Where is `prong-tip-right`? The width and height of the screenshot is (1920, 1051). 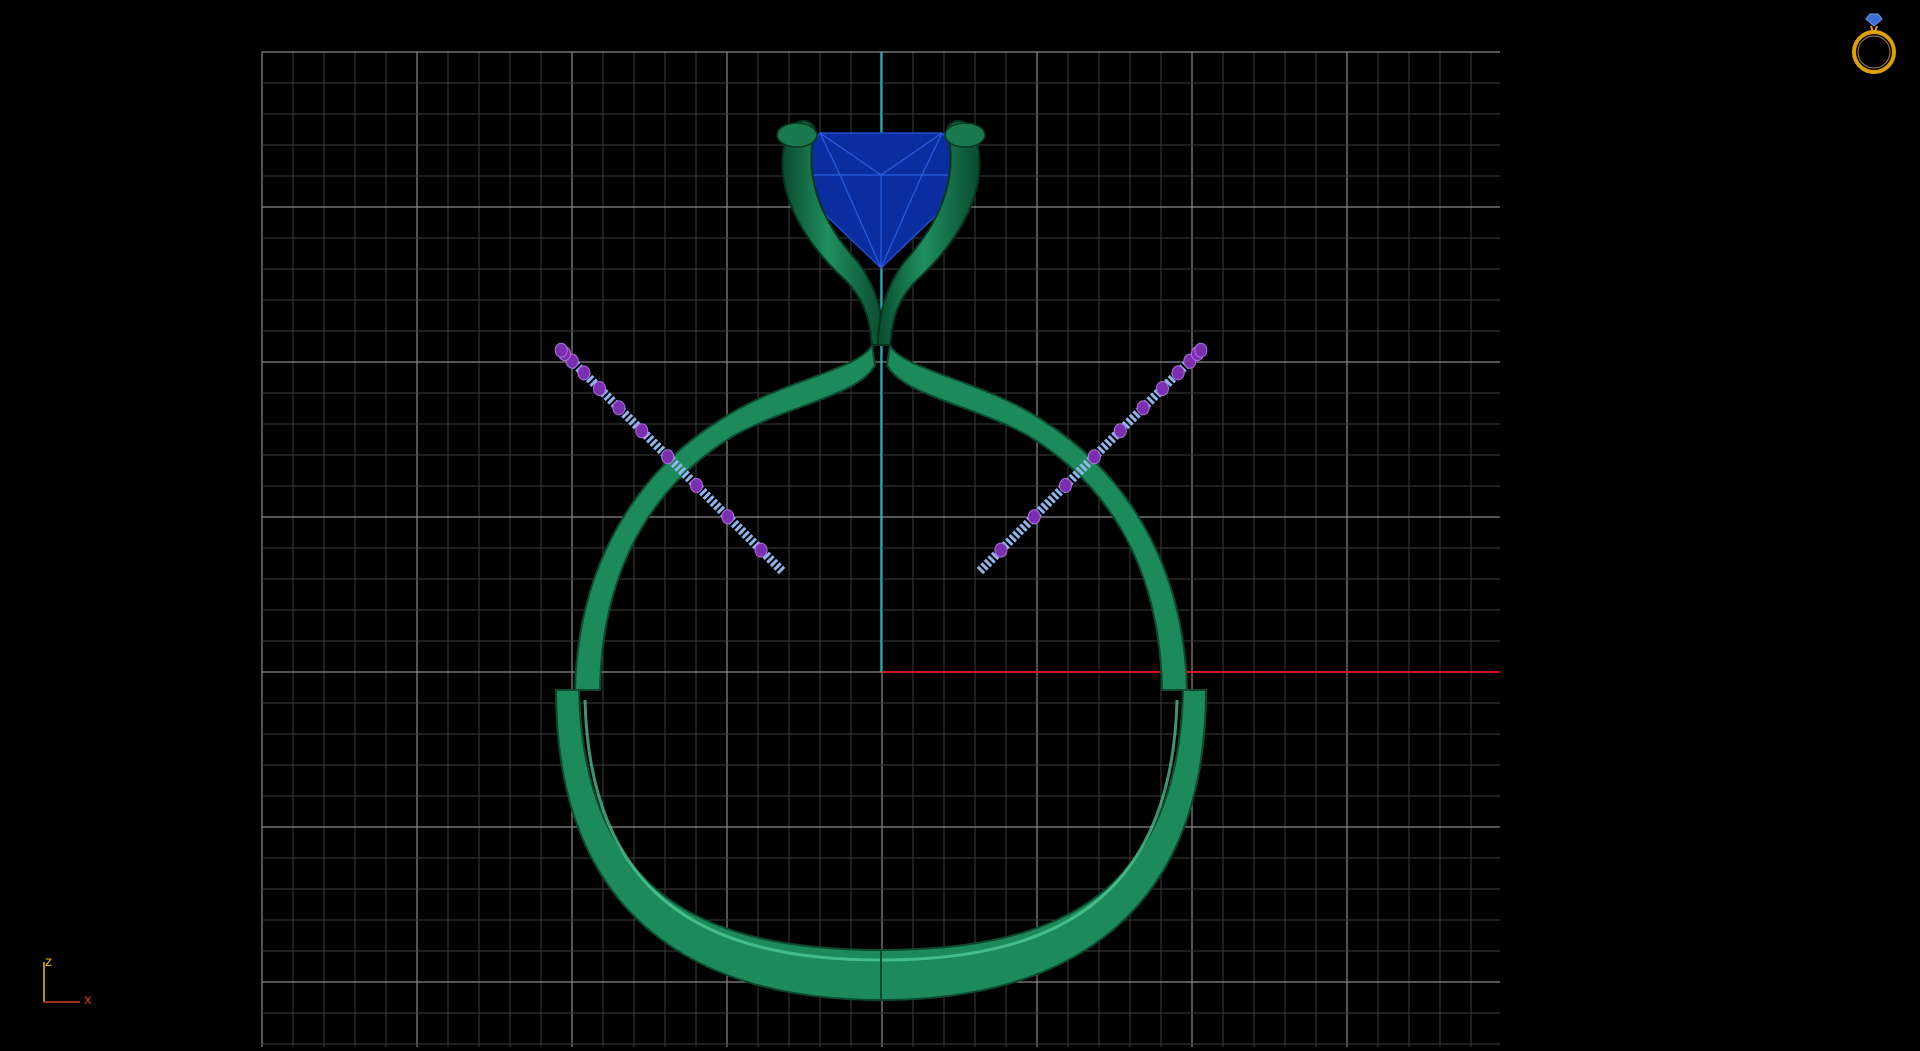 prong-tip-right is located at coordinates (965, 135).